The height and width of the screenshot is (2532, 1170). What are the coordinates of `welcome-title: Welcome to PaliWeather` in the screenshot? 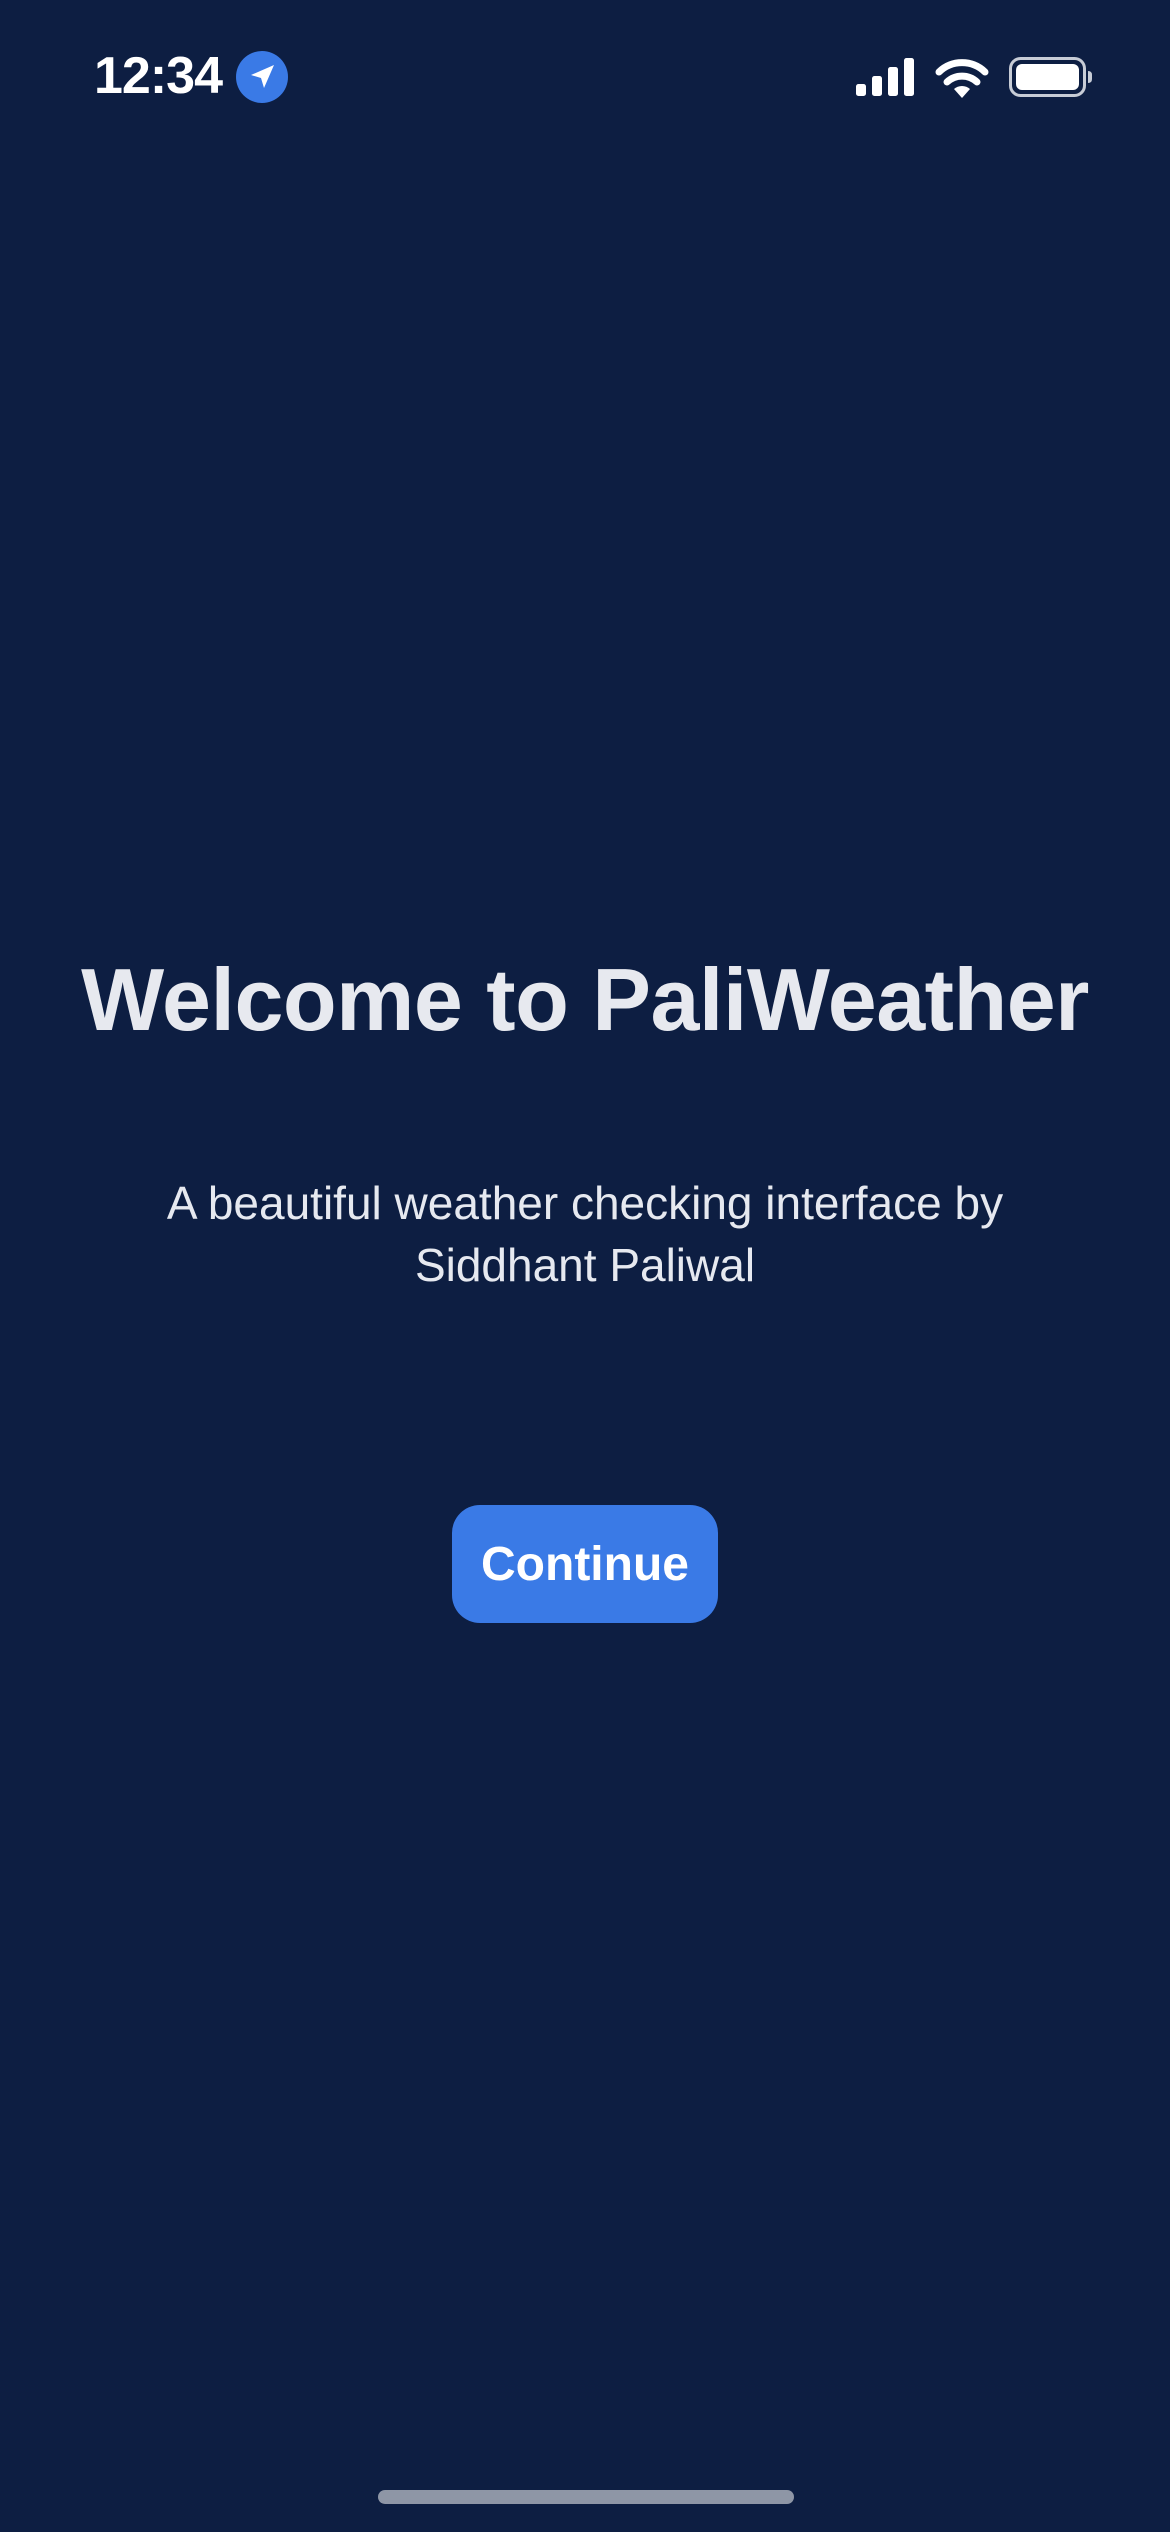 It's located at (585, 999).